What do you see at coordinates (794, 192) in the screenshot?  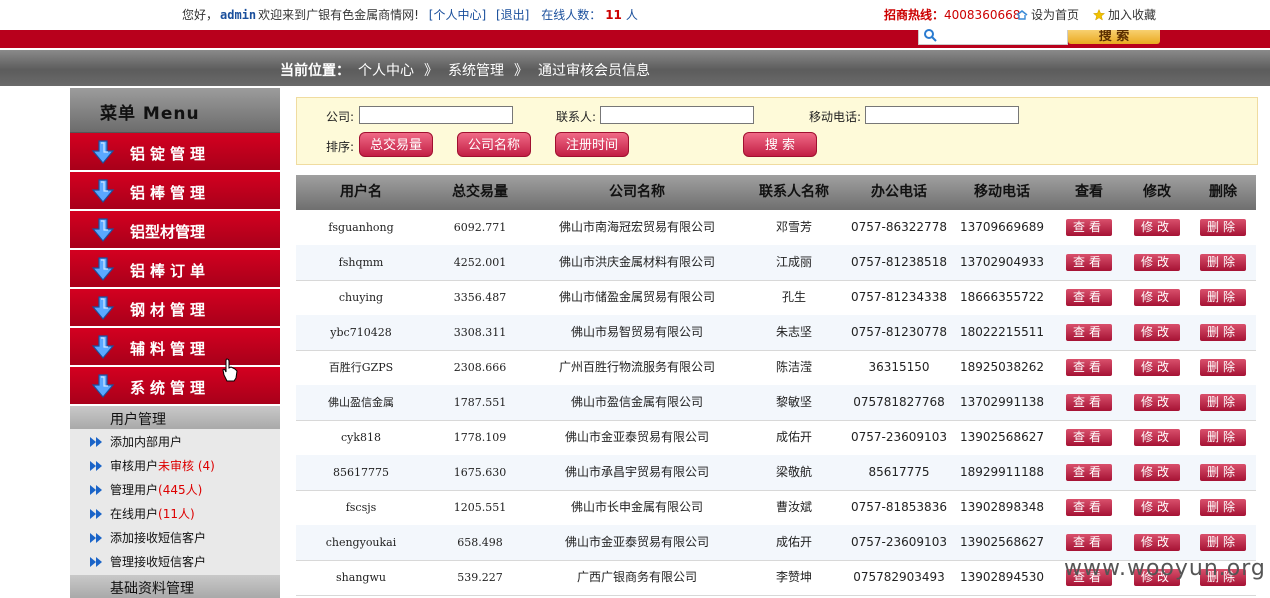 I see `column-header-contact-name: 联系人名称` at bounding box center [794, 192].